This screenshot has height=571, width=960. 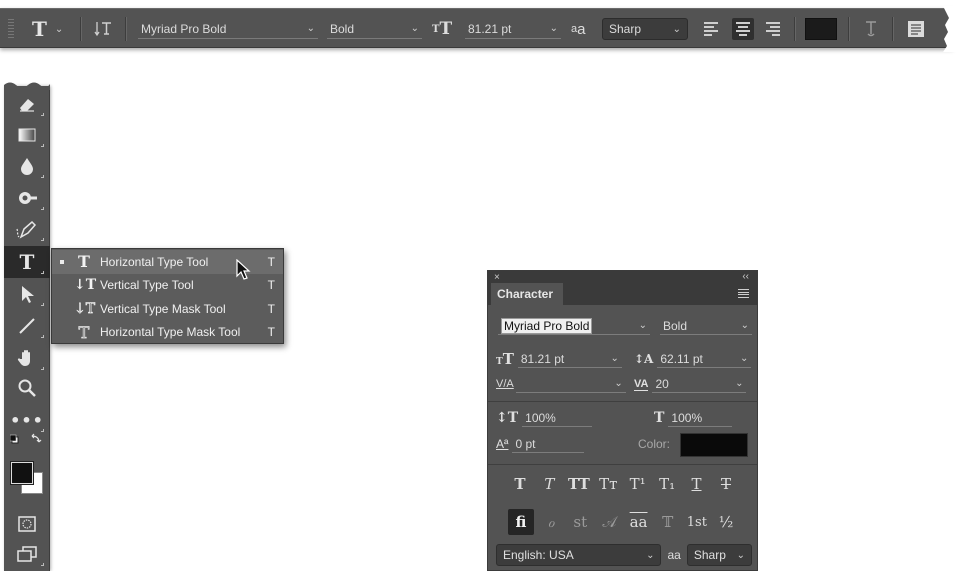 I want to click on warp-text-icon, so click(x=871, y=29).